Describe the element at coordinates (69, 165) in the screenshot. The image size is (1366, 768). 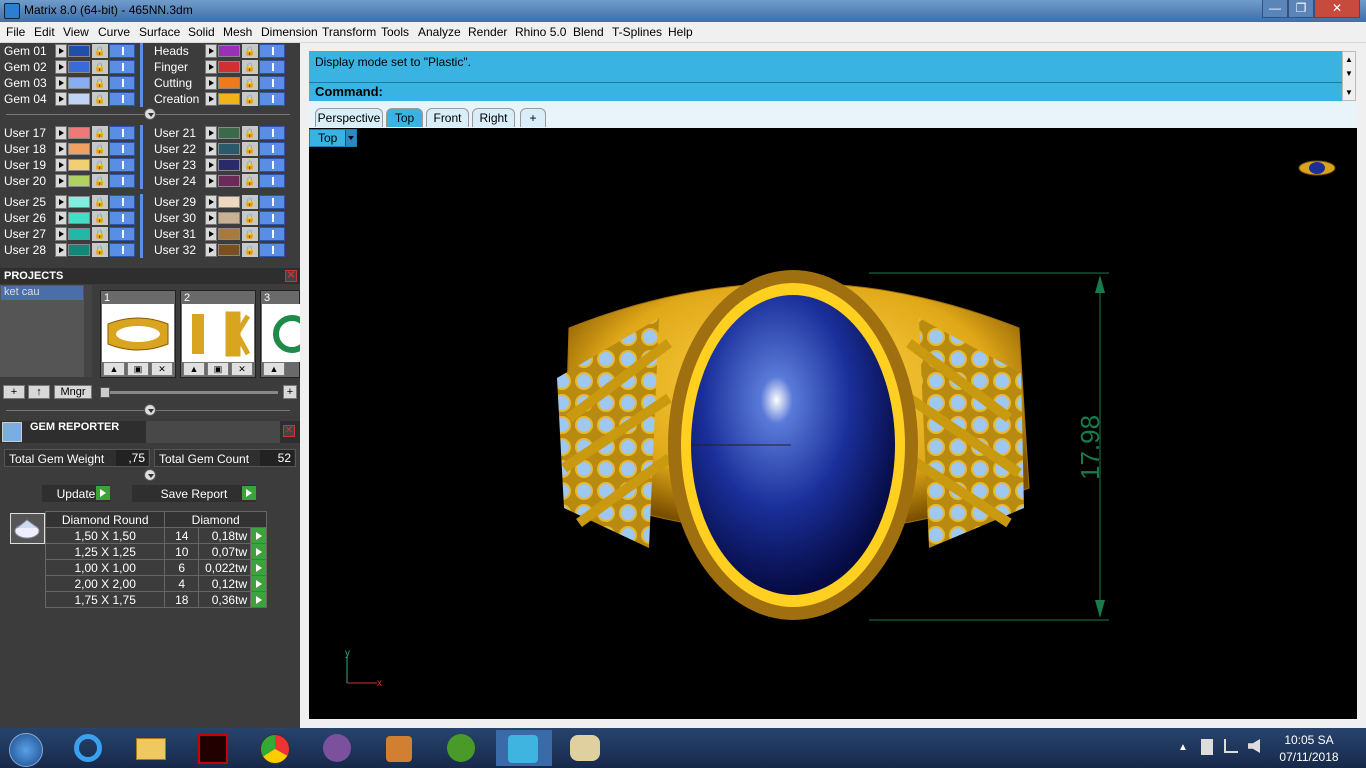
I see `layer-row: User 19 🔒` at that location.